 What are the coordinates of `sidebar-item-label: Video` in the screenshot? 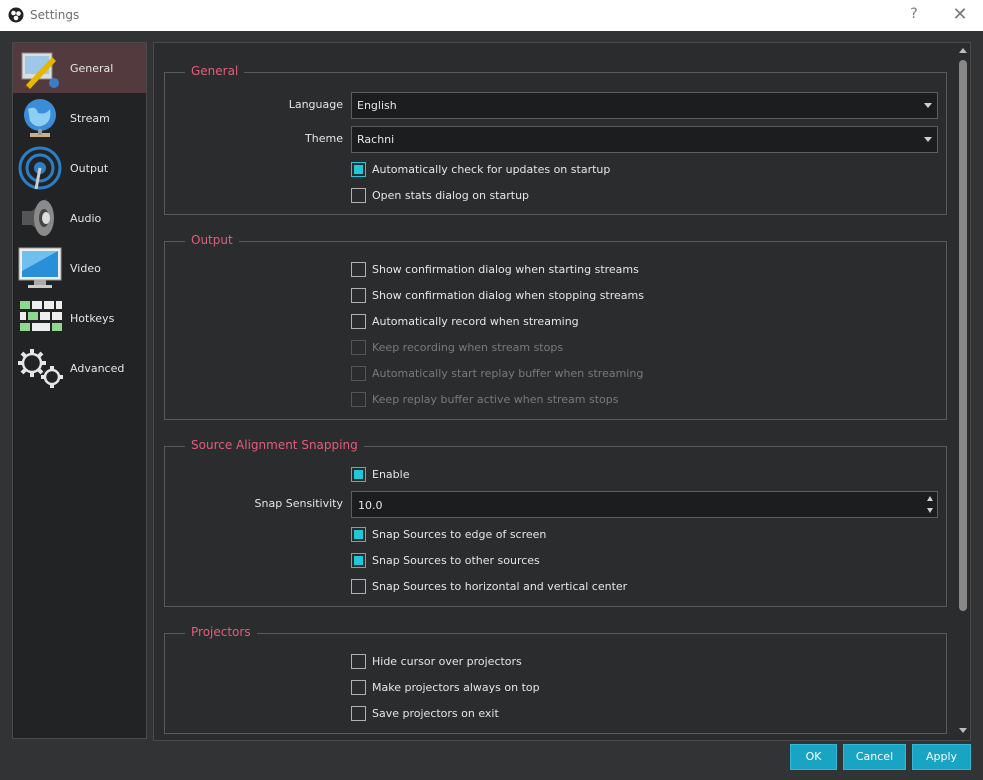 It's located at (85, 268).